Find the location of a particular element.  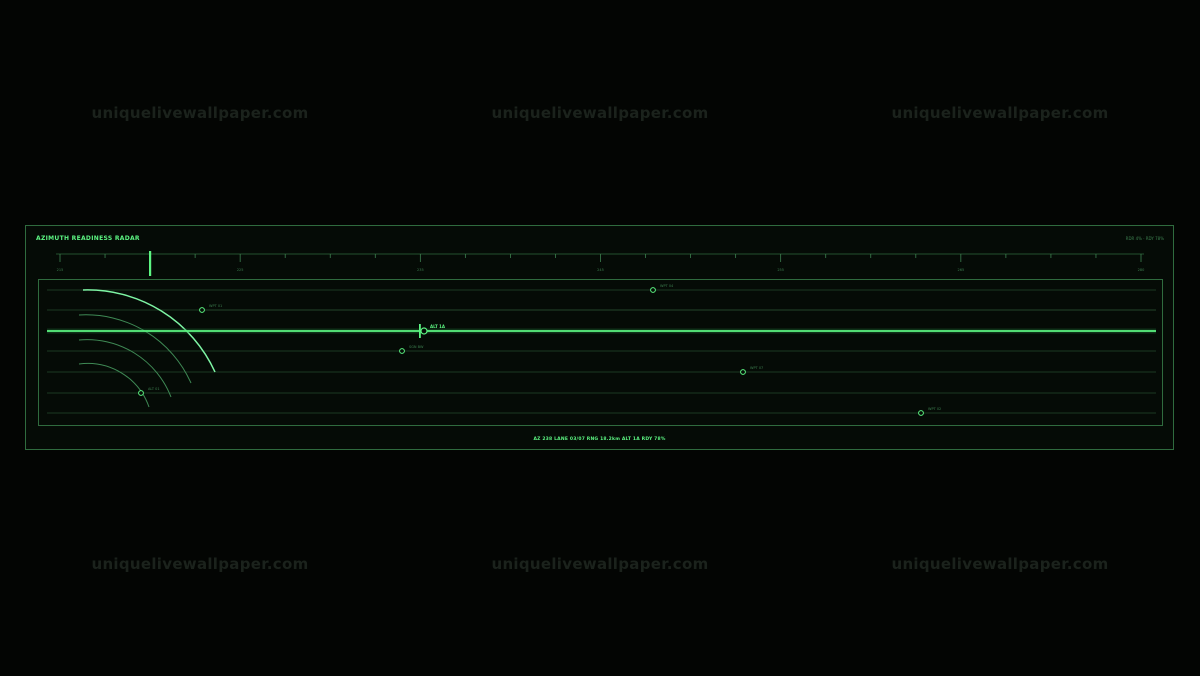

sweep-arcs is located at coordinates (147, 348).